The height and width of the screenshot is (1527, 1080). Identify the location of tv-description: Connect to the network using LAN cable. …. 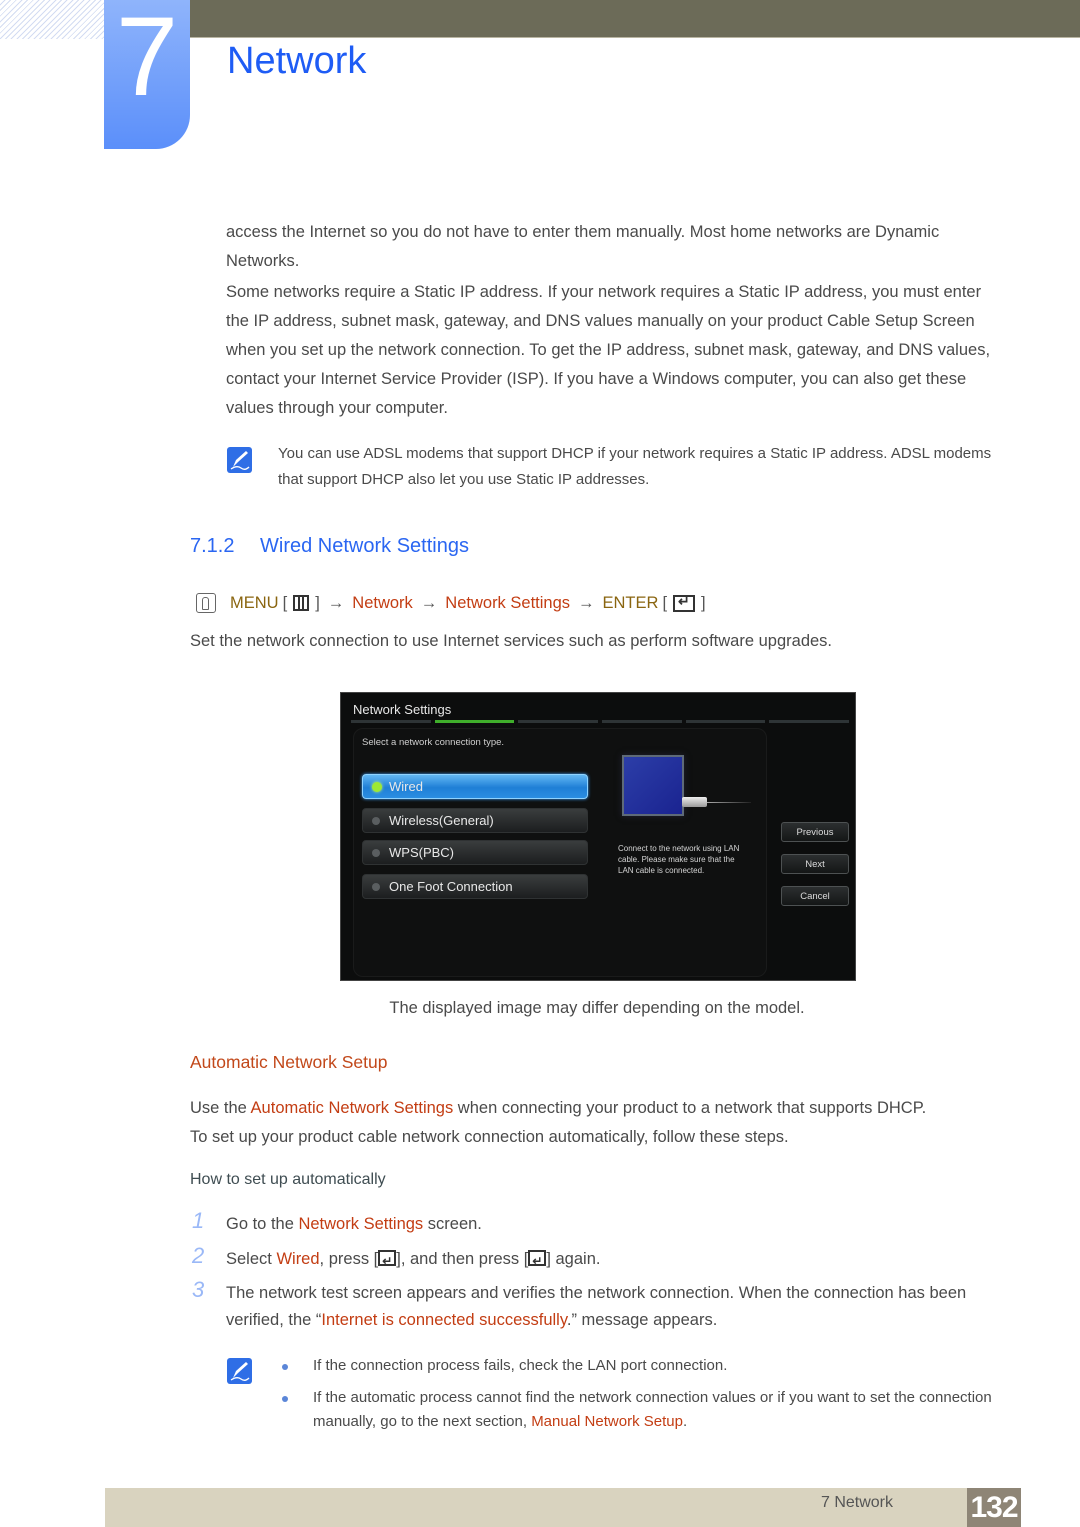
(679, 859).